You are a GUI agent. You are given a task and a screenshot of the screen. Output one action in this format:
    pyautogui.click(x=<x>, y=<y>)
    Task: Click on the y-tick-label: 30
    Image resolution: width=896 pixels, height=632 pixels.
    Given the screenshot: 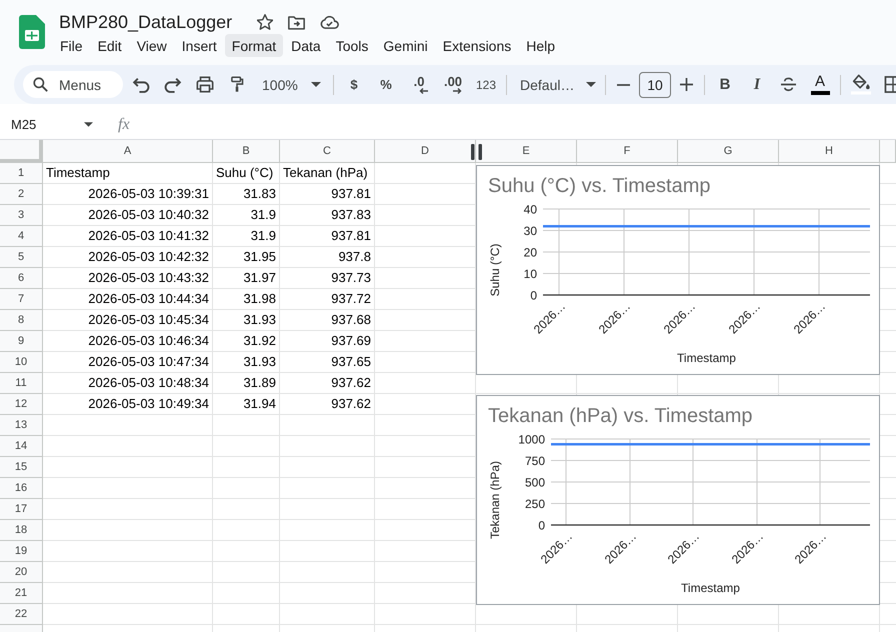 What is the action you would take?
    pyautogui.click(x=530, y=231)
    